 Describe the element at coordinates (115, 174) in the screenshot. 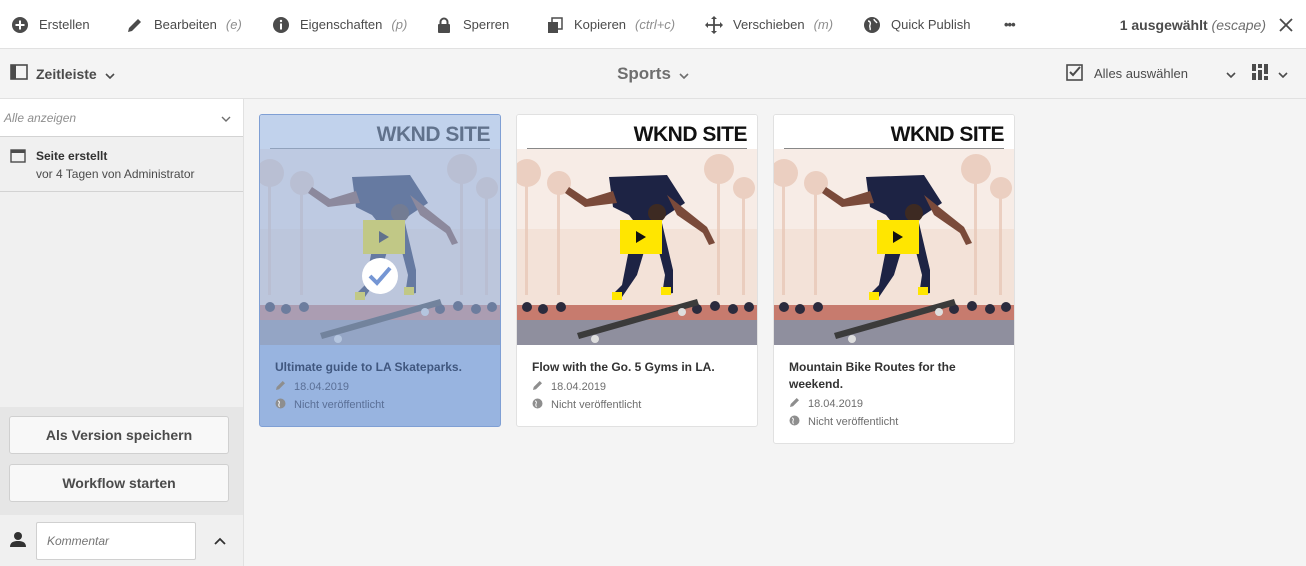

I see `timeline-entry-subtitle: vor 4 Tagen von Administrator` at that location.